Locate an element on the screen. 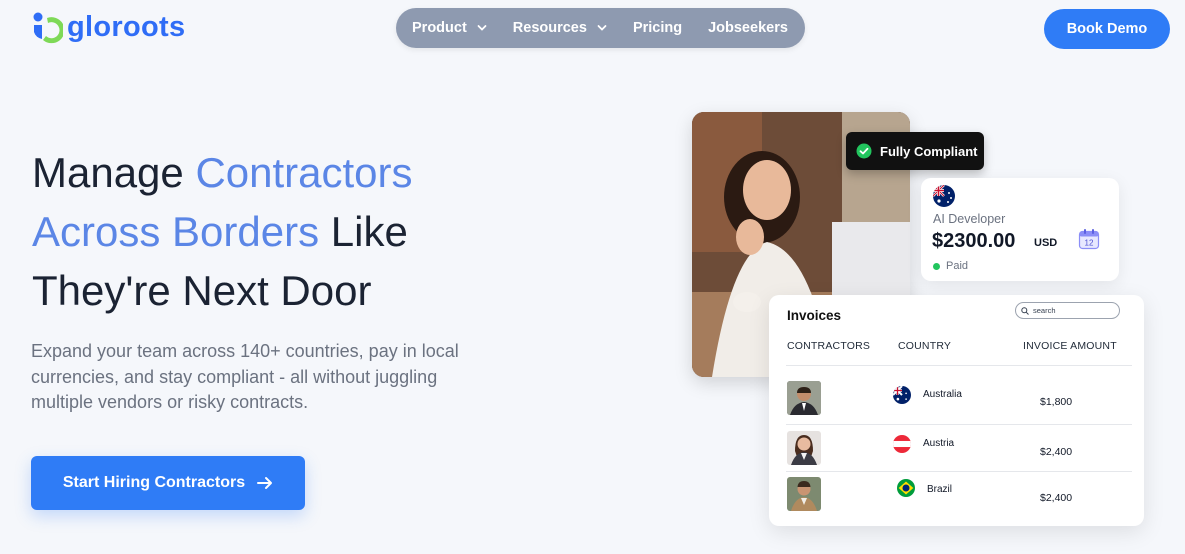 The width and height of the screenshot is (1185, 554). invoices-title: Invoices is located at coordinates (814, 315).